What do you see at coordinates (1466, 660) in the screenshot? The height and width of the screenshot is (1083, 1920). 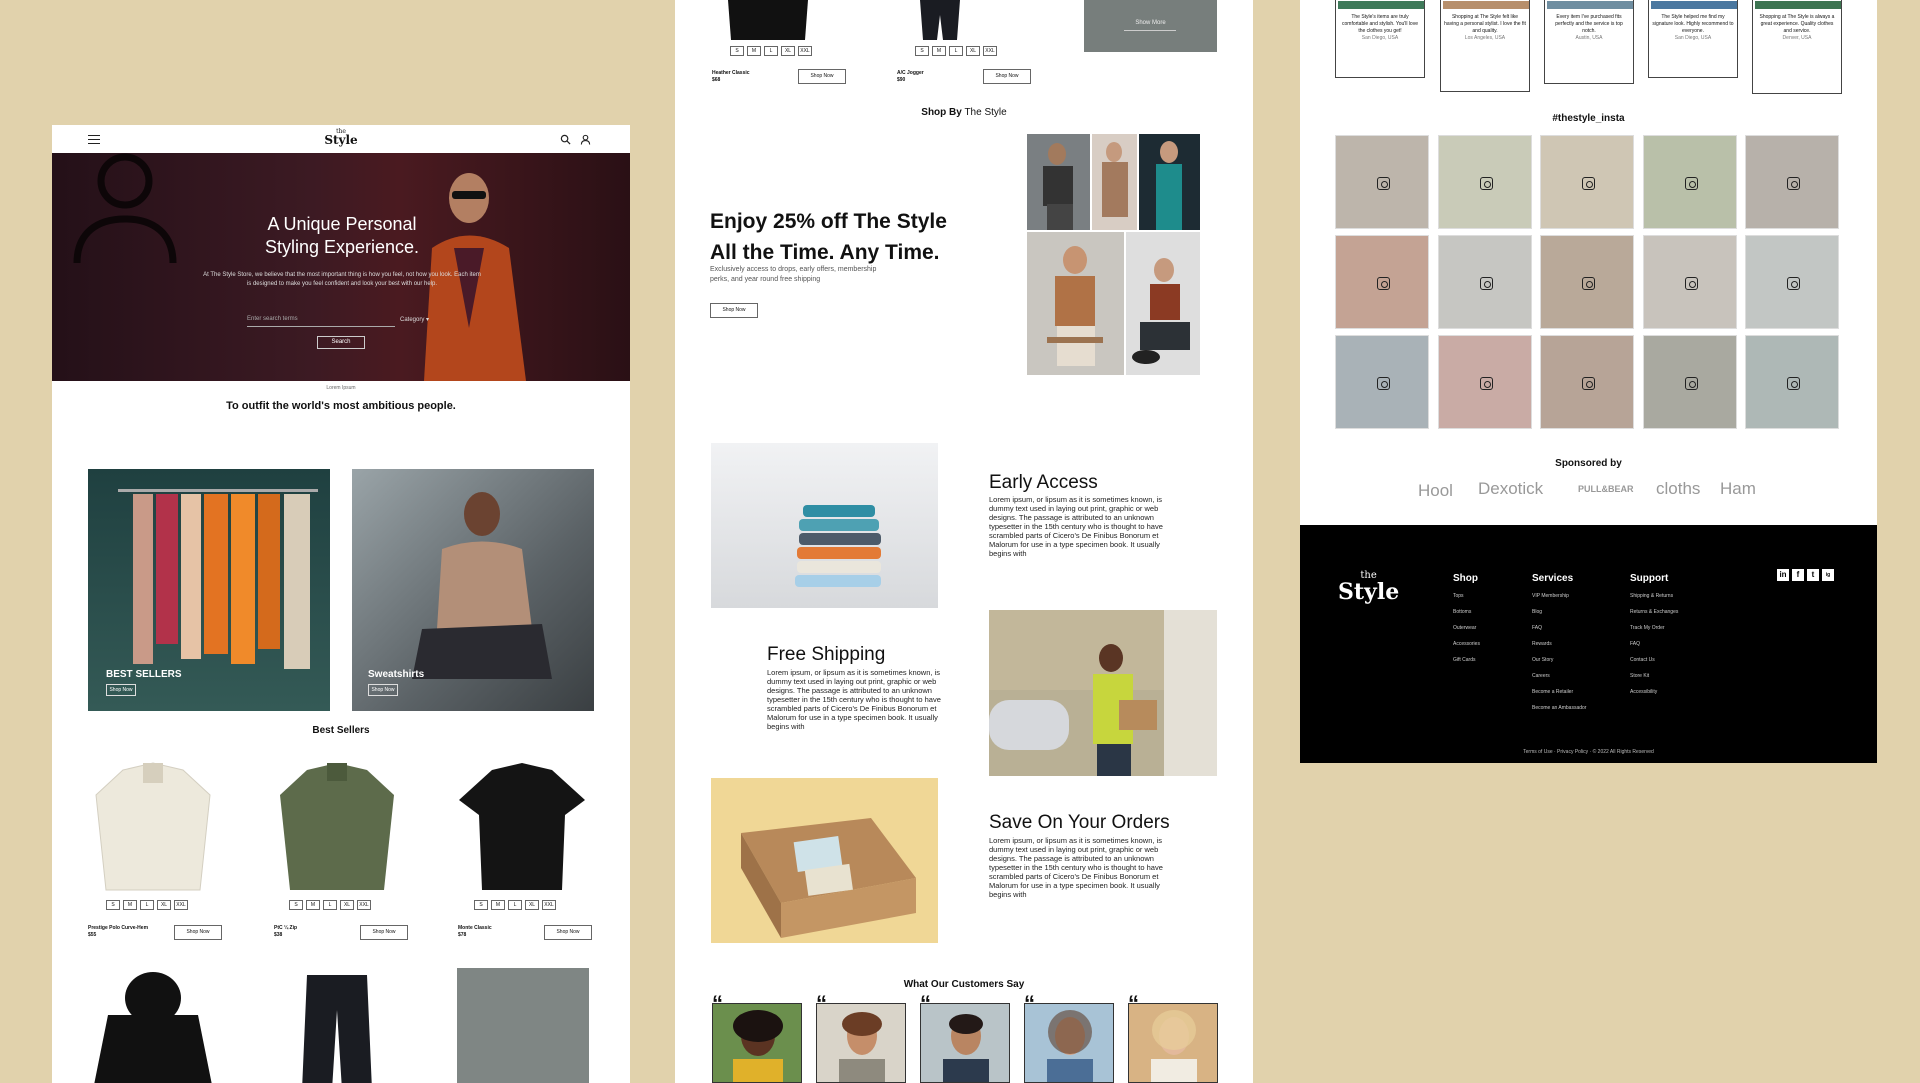 I see `footer-link: Gift Cards` at bounding box center [1466, 660].